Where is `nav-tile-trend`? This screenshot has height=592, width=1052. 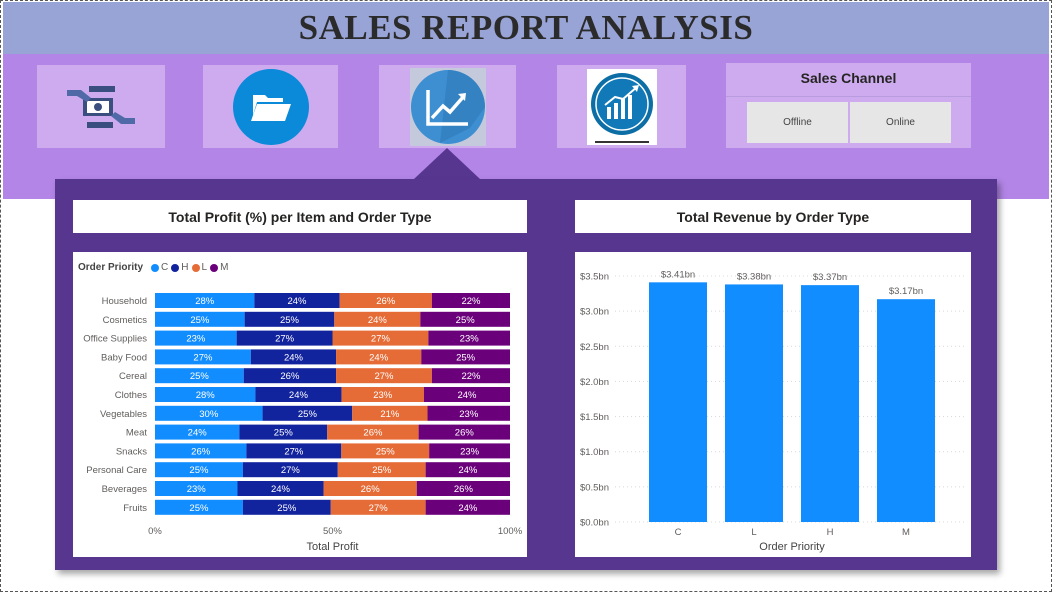 nav-tile-trend is located at coordinates (447, 106).